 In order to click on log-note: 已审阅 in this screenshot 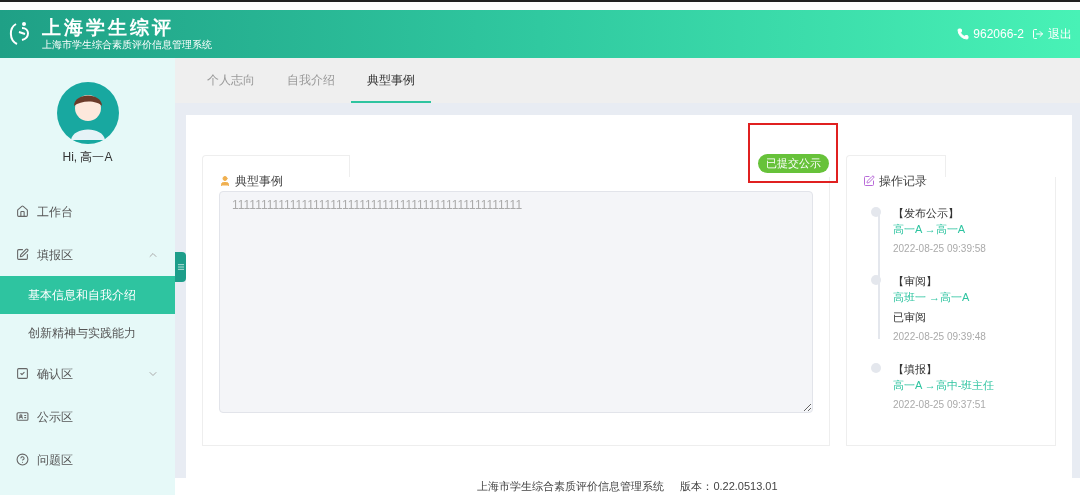, I will do `click(910, 317)`.